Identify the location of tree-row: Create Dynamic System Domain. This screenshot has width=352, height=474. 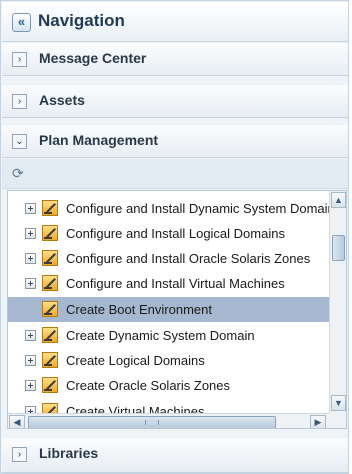
(169, 335).